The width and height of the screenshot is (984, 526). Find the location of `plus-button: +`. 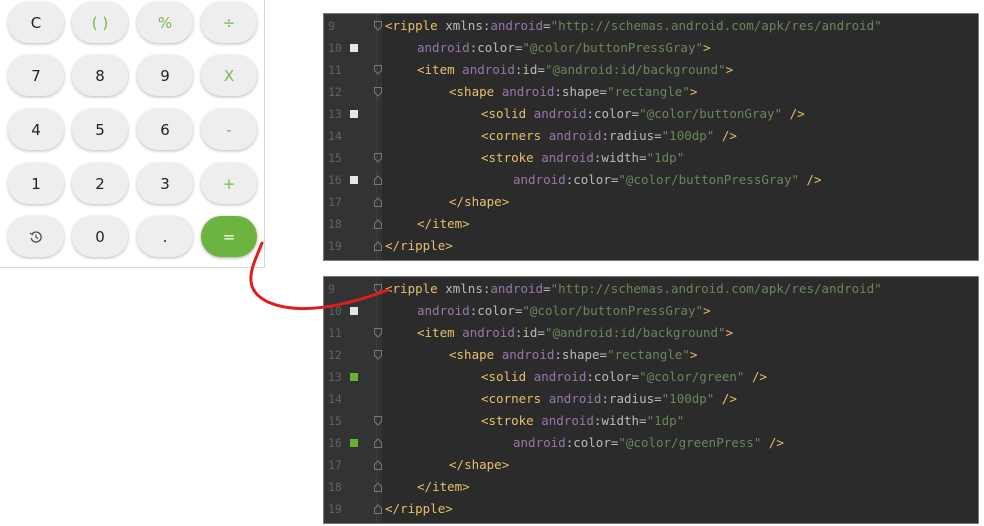

plus-button: + is located at coordinates (229, 183).